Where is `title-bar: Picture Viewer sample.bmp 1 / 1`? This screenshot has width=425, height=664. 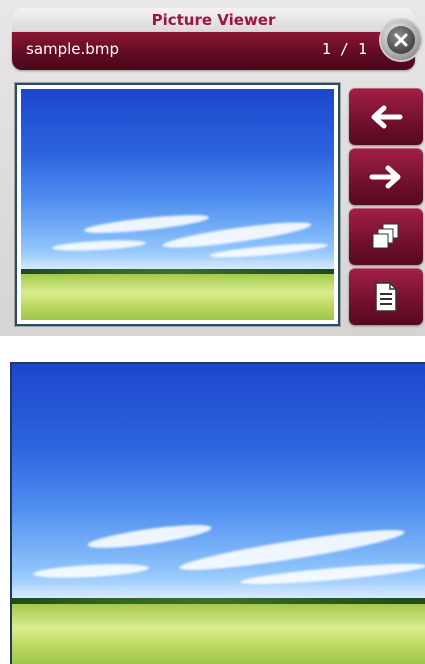
title-bar: Picture Viewer sample.bmp 1 / 1 is located at coordinates (213, 39).